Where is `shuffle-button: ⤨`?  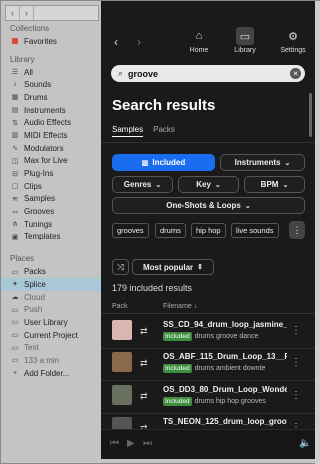
shuffle-button: ⤨ is located at coordinates (120, 267).